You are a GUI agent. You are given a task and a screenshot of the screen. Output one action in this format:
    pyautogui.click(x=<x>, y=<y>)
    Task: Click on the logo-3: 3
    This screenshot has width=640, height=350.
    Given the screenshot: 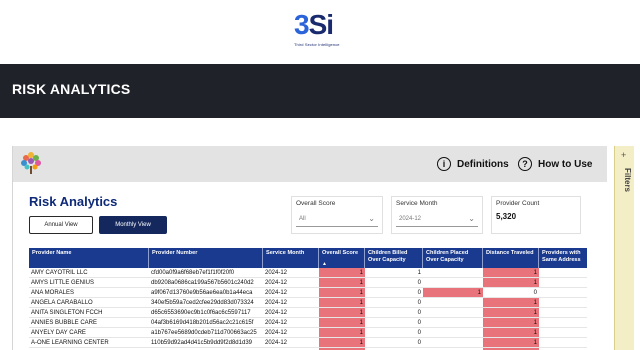 What is the action you would take?
    pyautogui.click(x=302, y=24)
    